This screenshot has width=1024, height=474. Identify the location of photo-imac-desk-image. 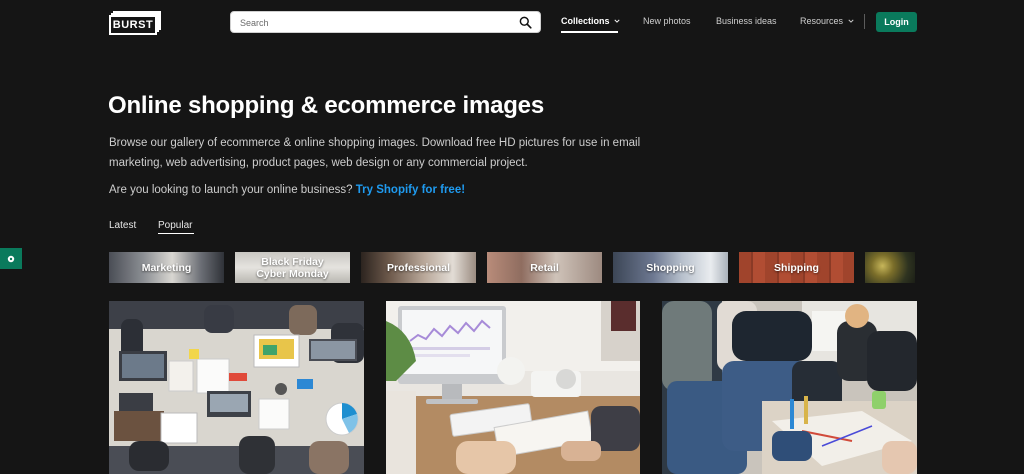
(513, 387).